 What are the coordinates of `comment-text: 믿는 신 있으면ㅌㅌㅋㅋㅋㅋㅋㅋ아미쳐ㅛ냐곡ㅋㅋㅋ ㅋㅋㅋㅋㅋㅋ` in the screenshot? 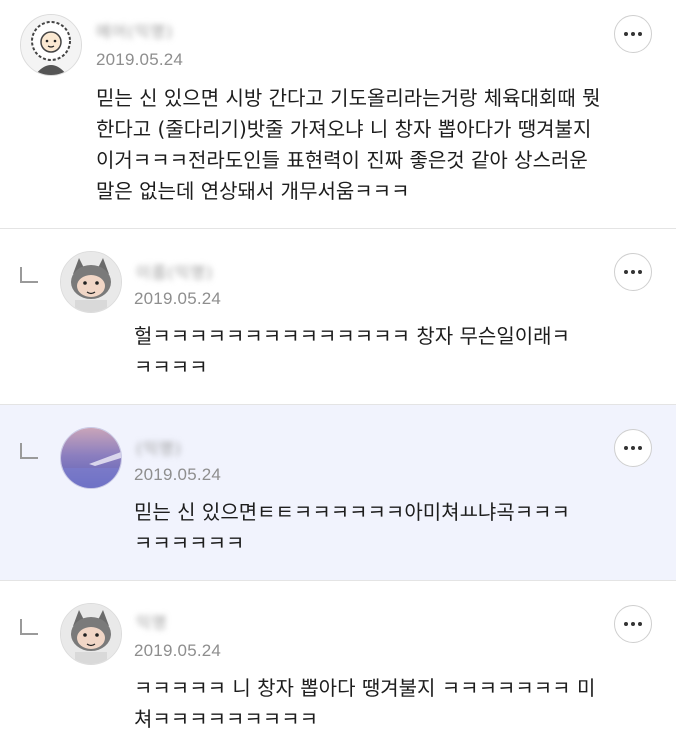 It's located at (352, 527).